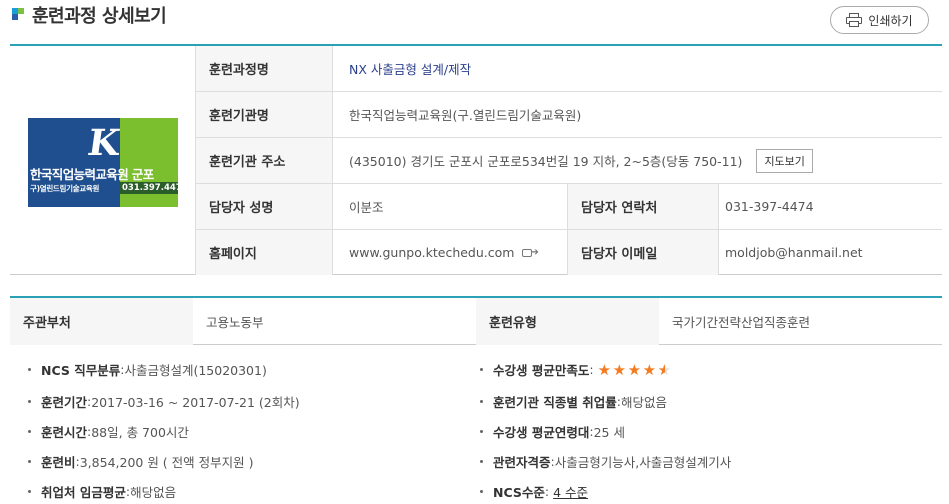 Image resolution: width=949 pixels, height=504 pixels. I want to click on ncs-level-link: 4 수준, so click(570, 491).